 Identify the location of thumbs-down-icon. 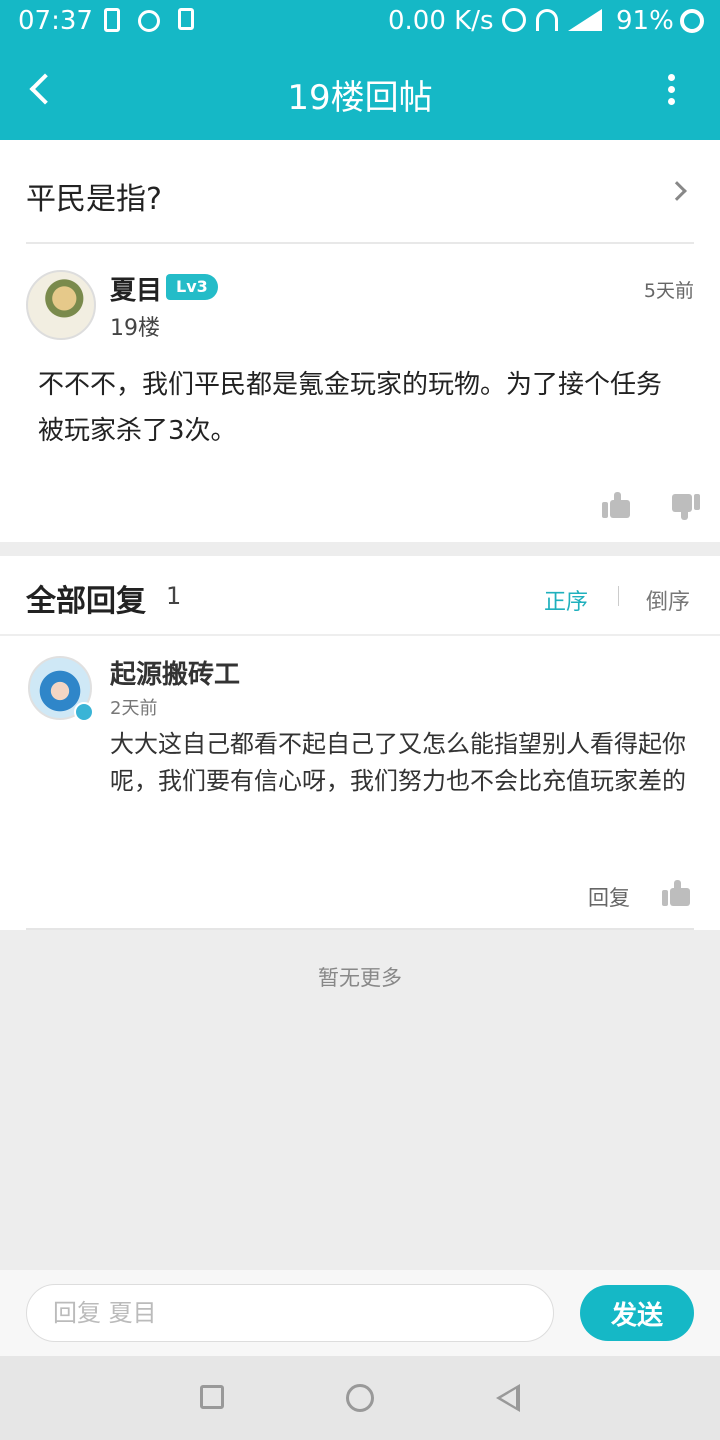
(686, 507).